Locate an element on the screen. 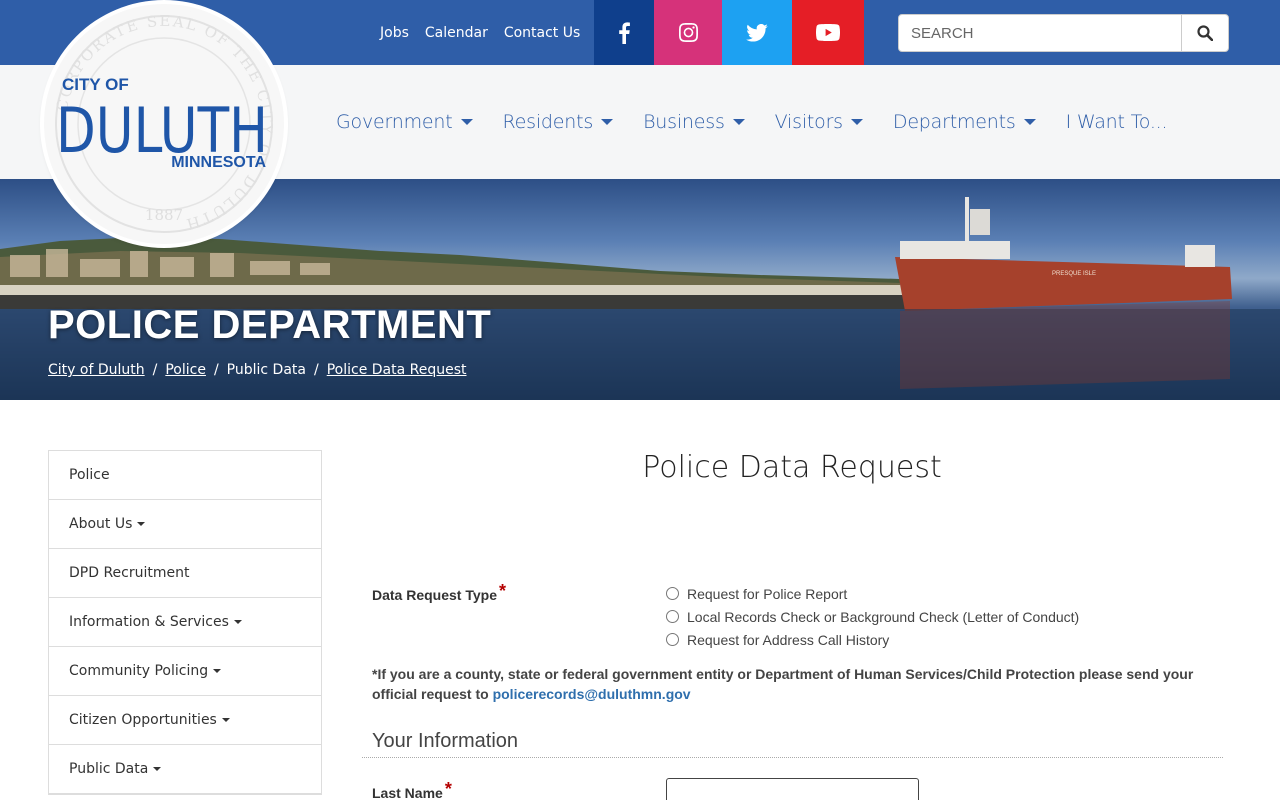 The image size is (1280, 800). last-name-label-text: Last Name is located at coordinates (407, 792).